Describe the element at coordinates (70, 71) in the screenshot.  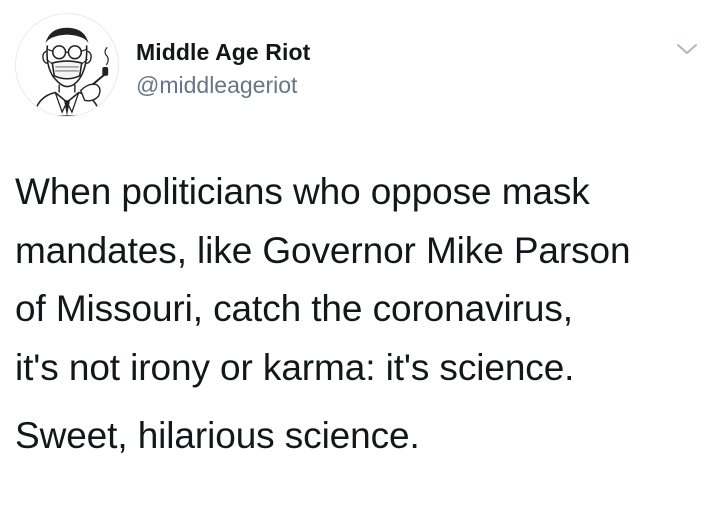
I see `man-in-mask-with-pipe-avatar-icon` at that location.